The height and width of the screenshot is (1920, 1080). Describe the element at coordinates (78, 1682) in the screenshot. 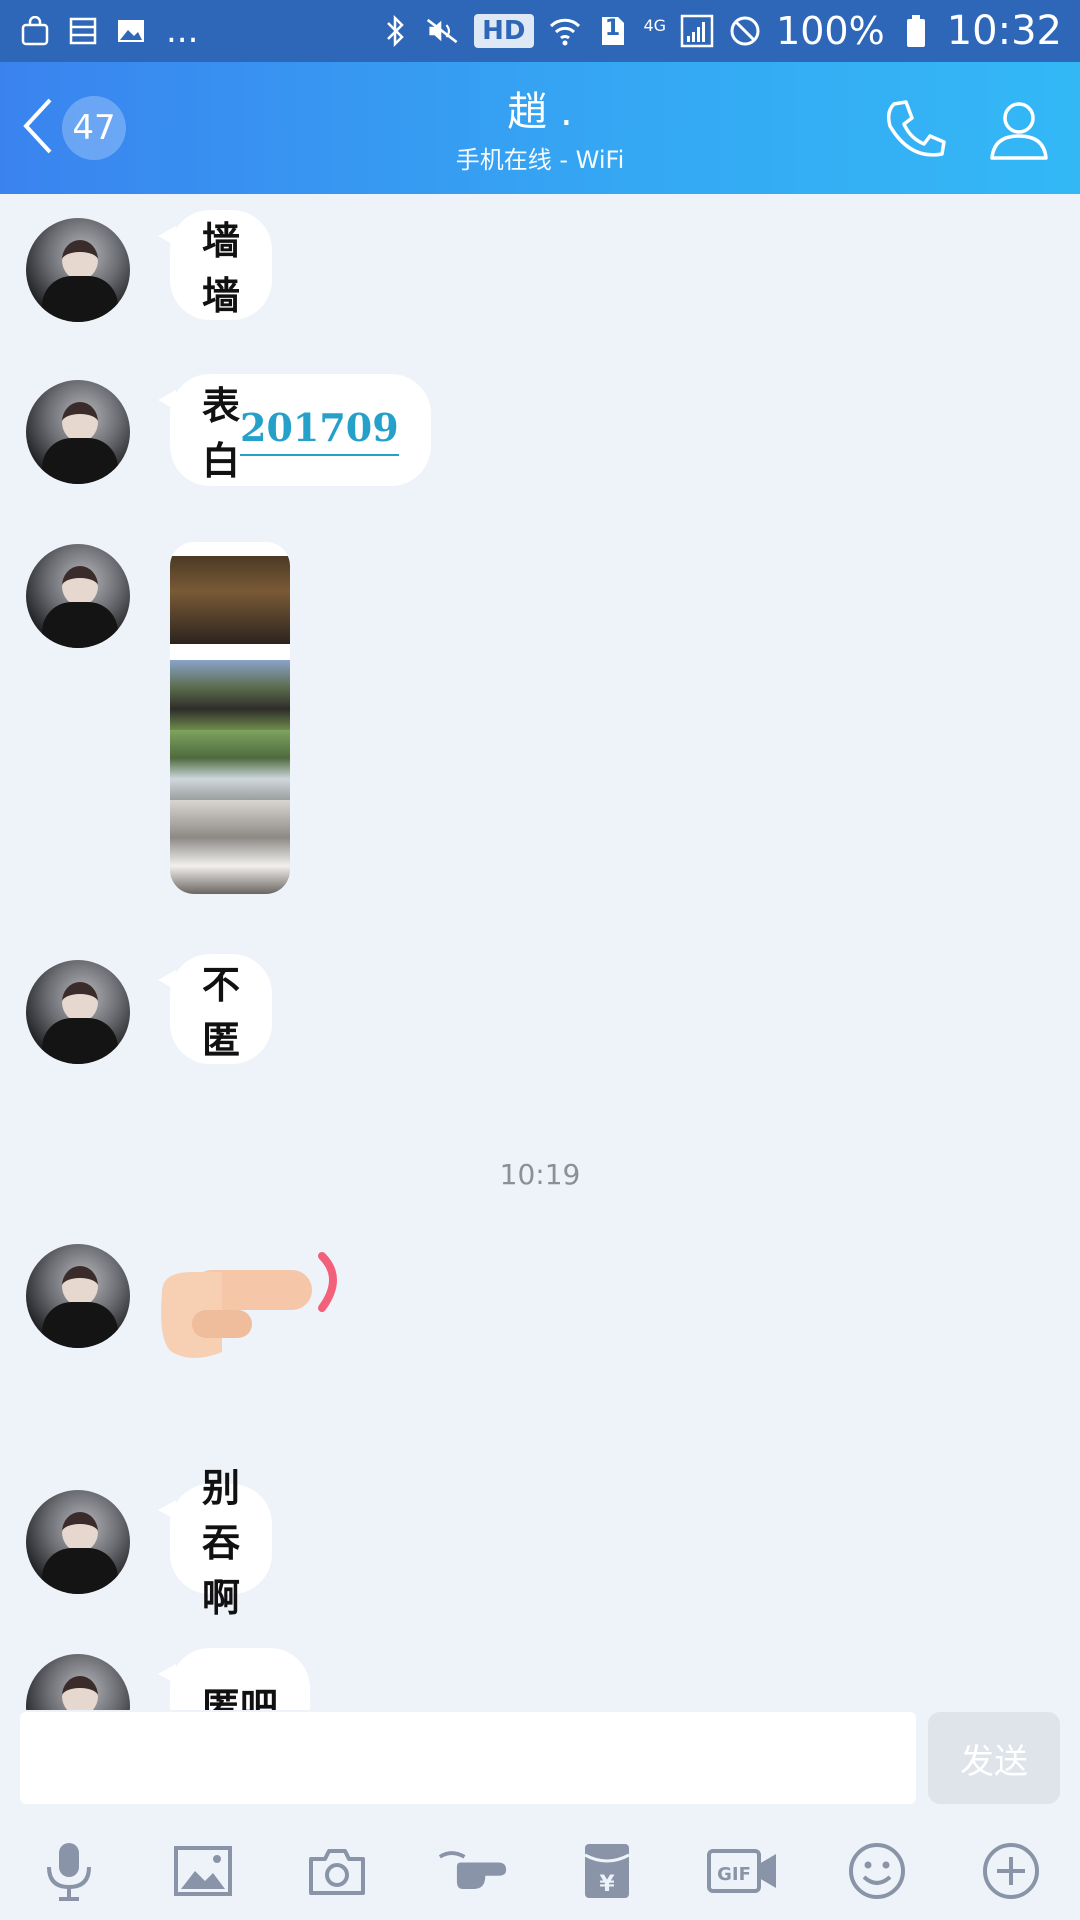

I see `avatar` at that location.